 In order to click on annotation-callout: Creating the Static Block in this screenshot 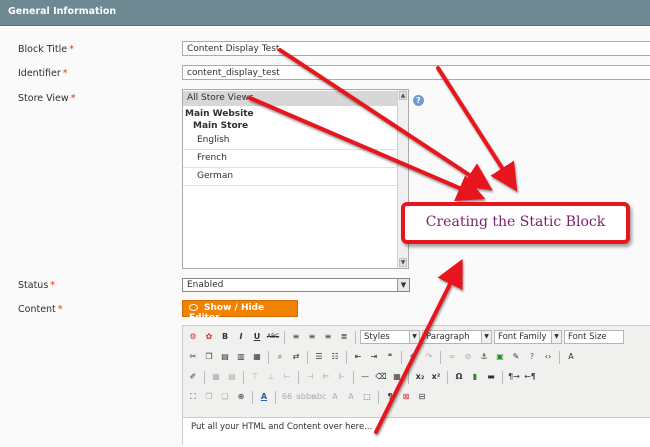, I will do `click(515, 223)`.